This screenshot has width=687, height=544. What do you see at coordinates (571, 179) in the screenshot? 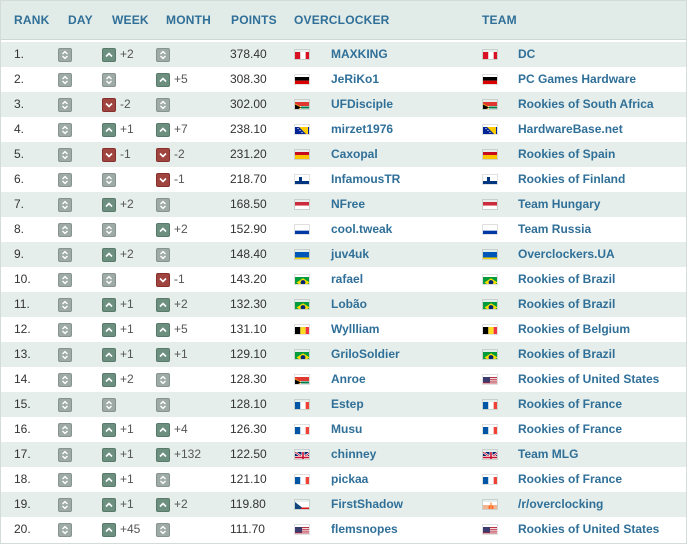
I see `team-link: Rookies of Finland` at bounding box center [571, 179].